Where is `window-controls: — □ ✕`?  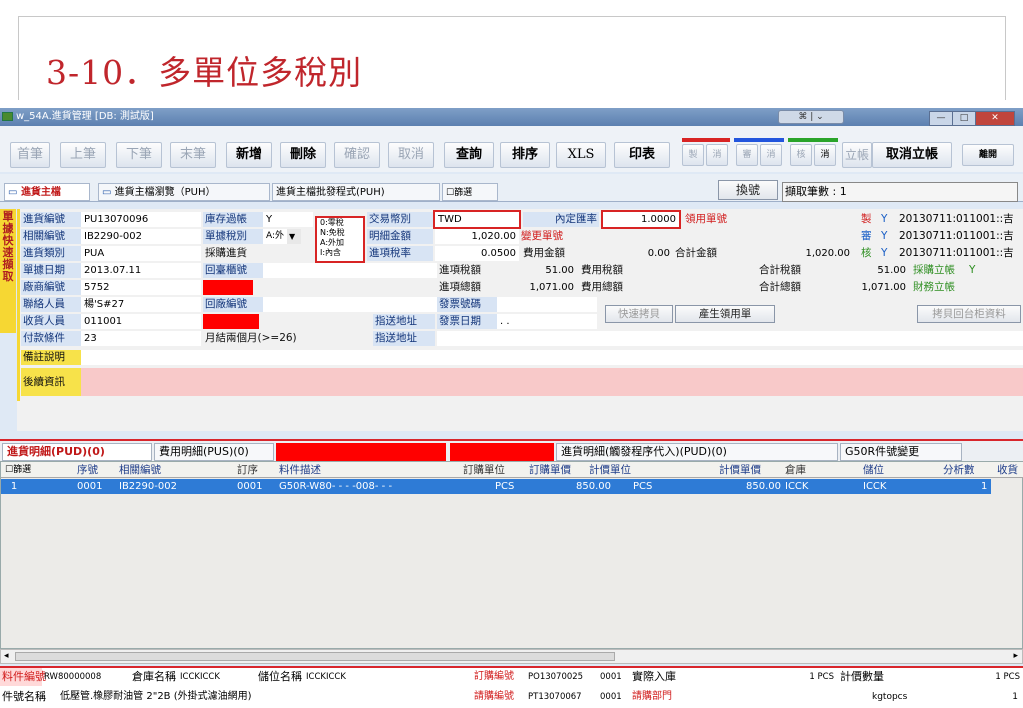
window-controls: — □ ✕ is located at coordinates (972, 117).